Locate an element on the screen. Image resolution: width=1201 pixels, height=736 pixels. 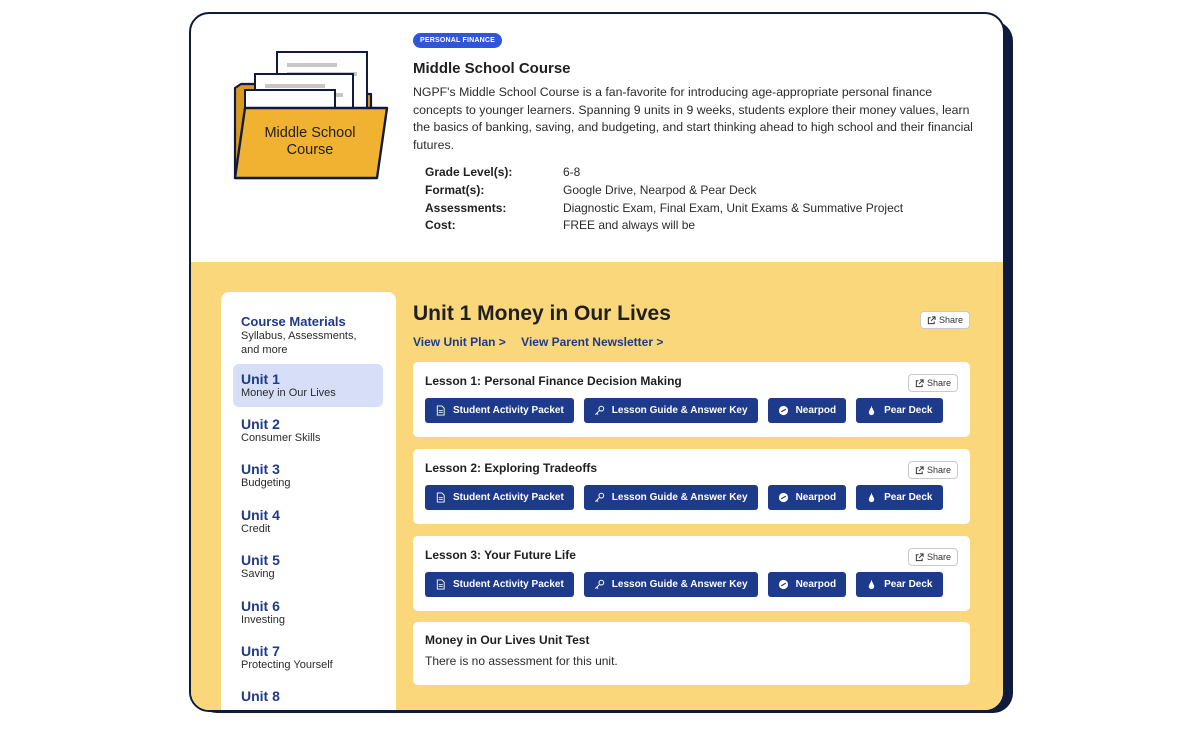
sidebar-item-title: Unit 7 is located at coordinates (260, 651).